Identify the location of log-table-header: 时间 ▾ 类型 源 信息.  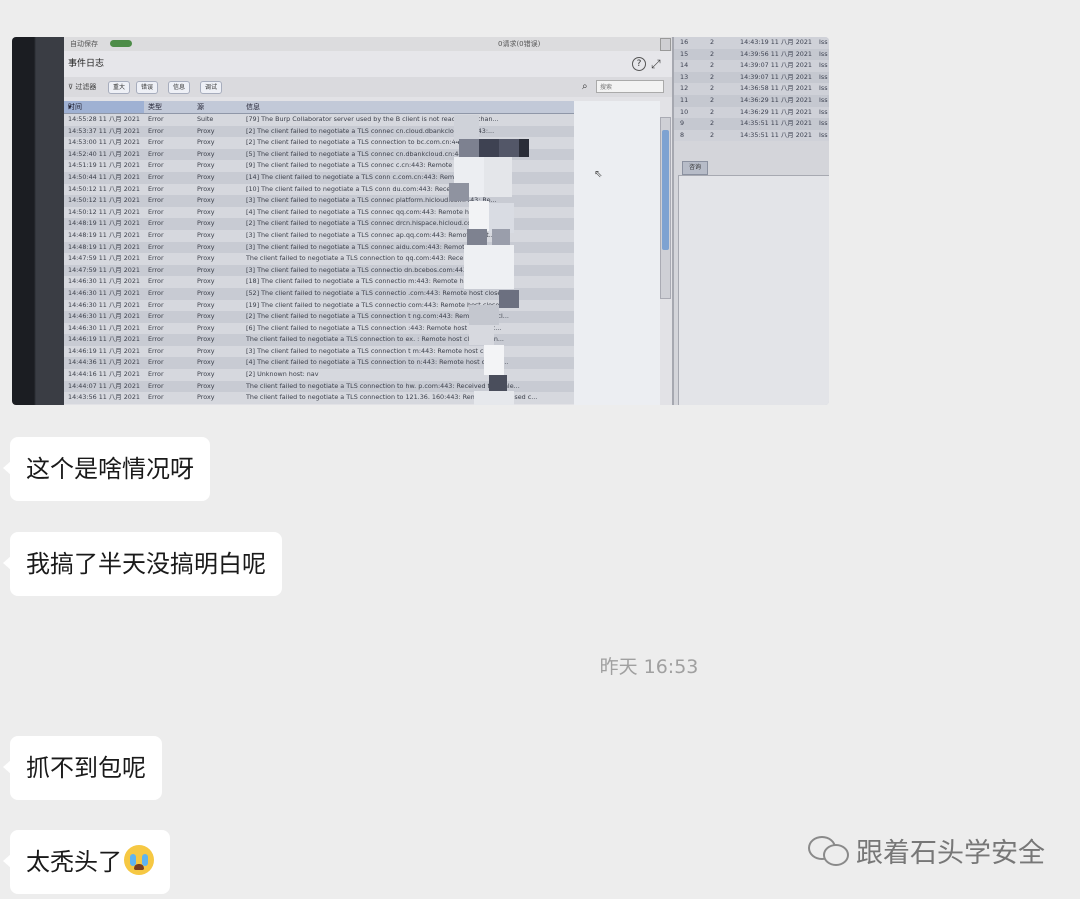
(319, 107).